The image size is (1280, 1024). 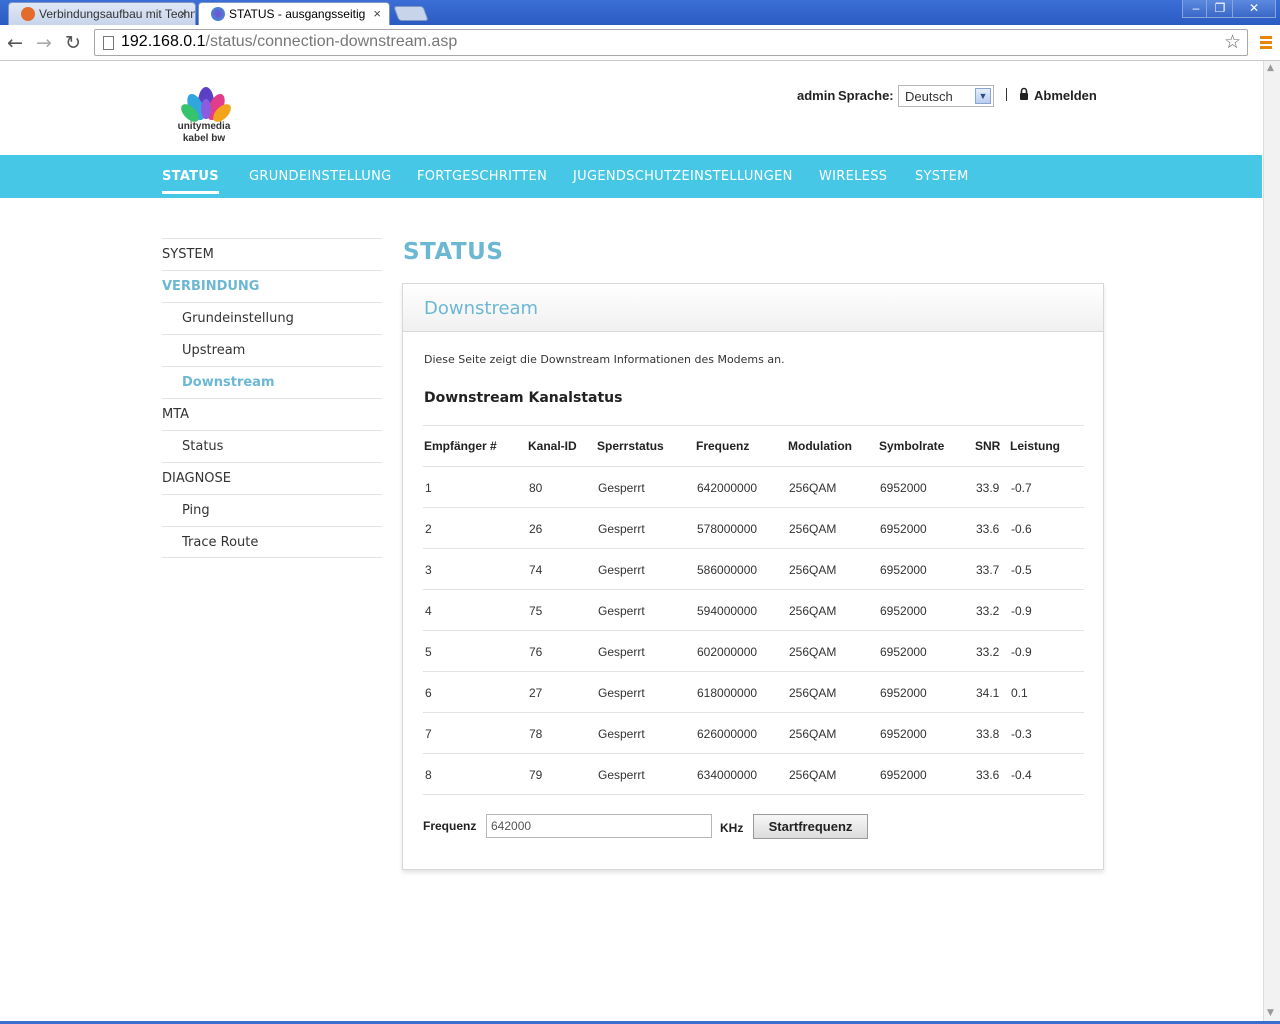 What do you see at coordinates (272, 542) in the screenshot?
I see `sidebar-item-trace-route: Trace Route` at bounding box center [272, 542].